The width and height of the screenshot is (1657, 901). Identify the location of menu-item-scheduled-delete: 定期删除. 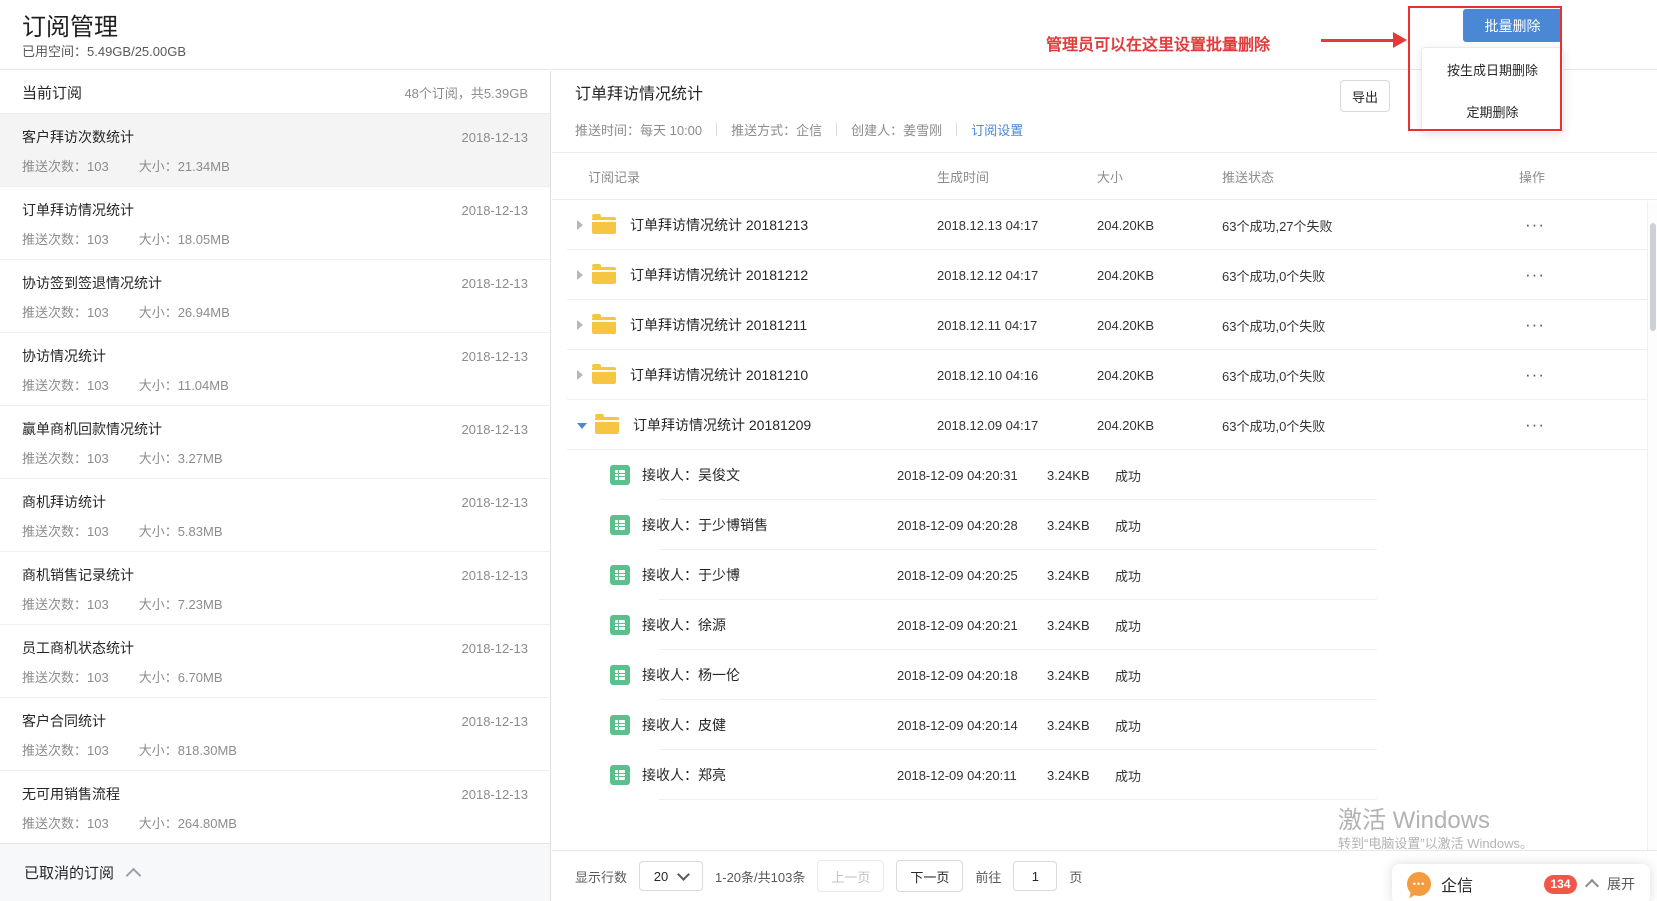
(1492, 111).